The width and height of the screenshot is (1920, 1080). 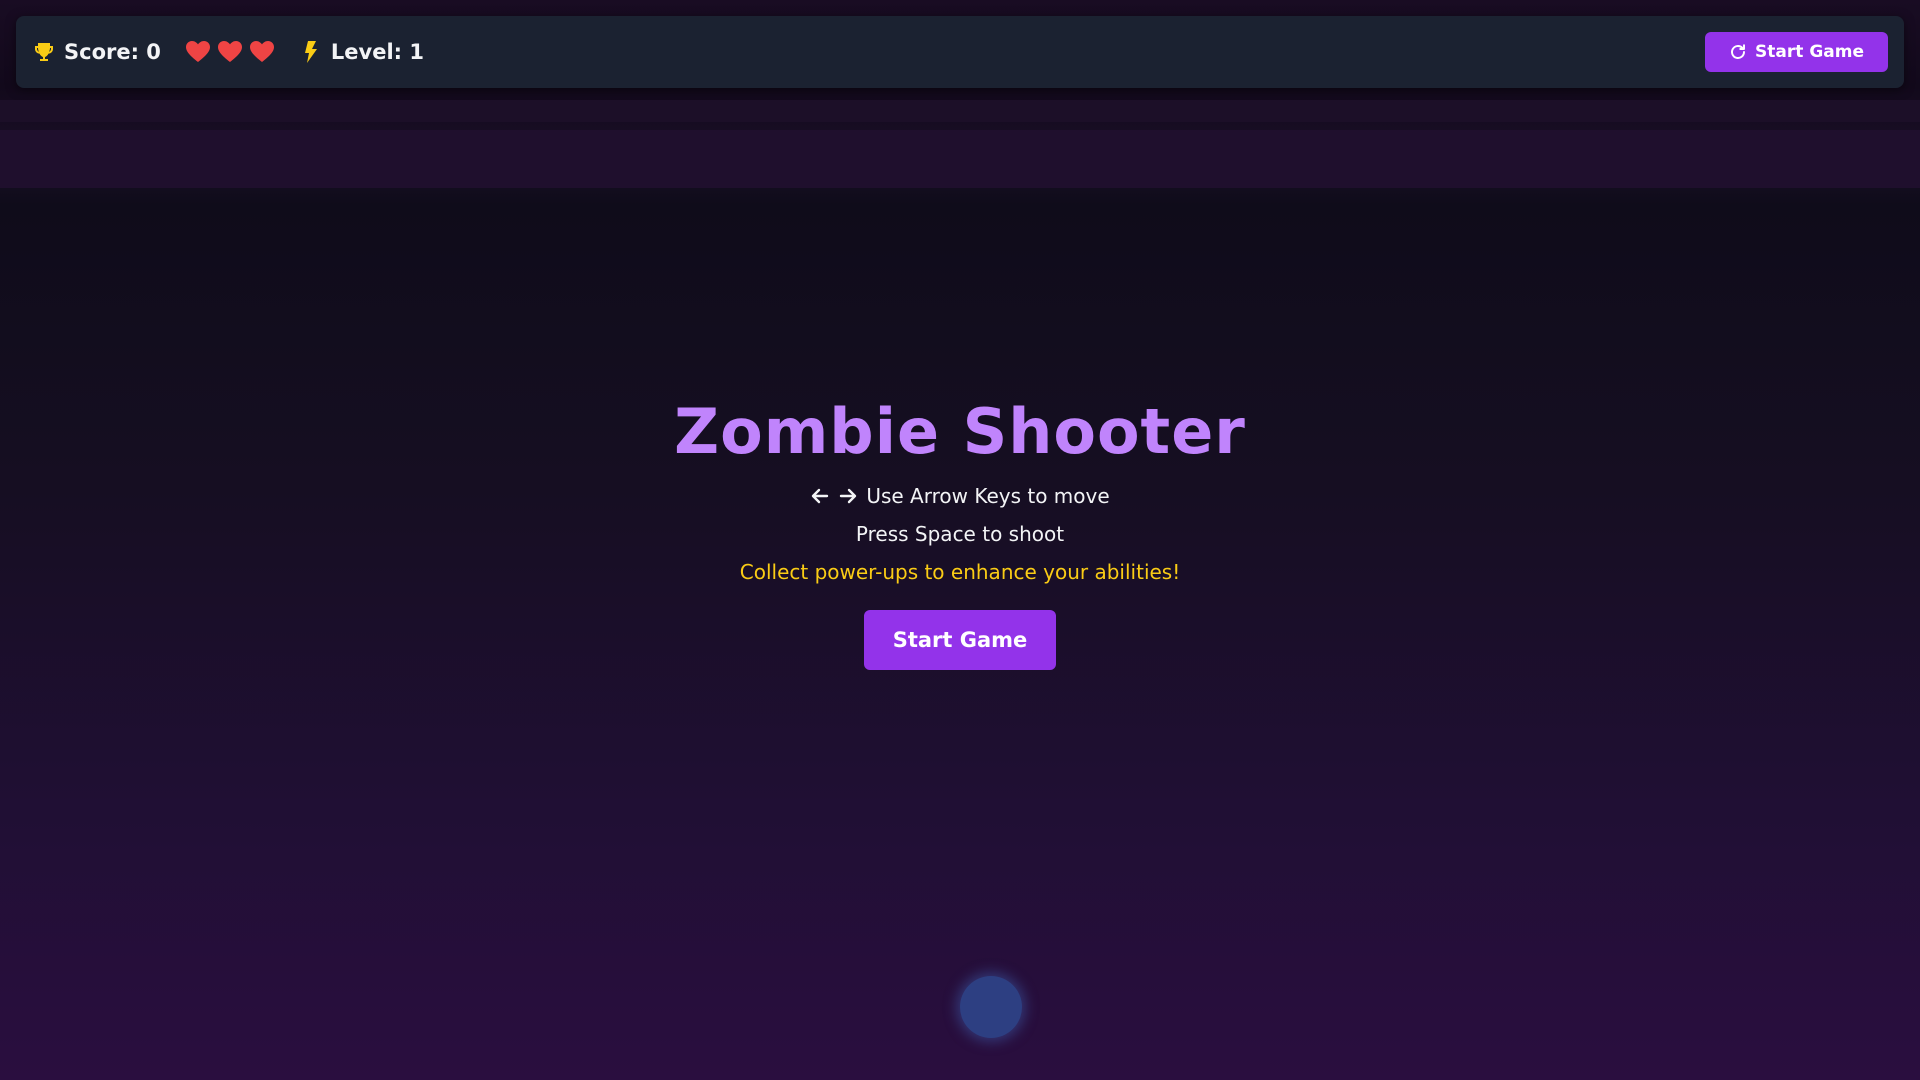 I want to click on arrow-left-icon, so click(x=820, y=496).